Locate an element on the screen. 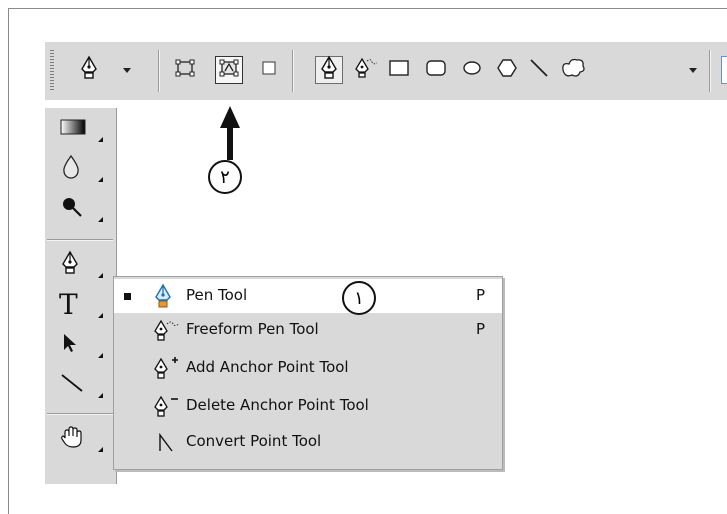 The height and width of the screenshot is (514, 727). blur-tool is located at coordinates (79, 169).